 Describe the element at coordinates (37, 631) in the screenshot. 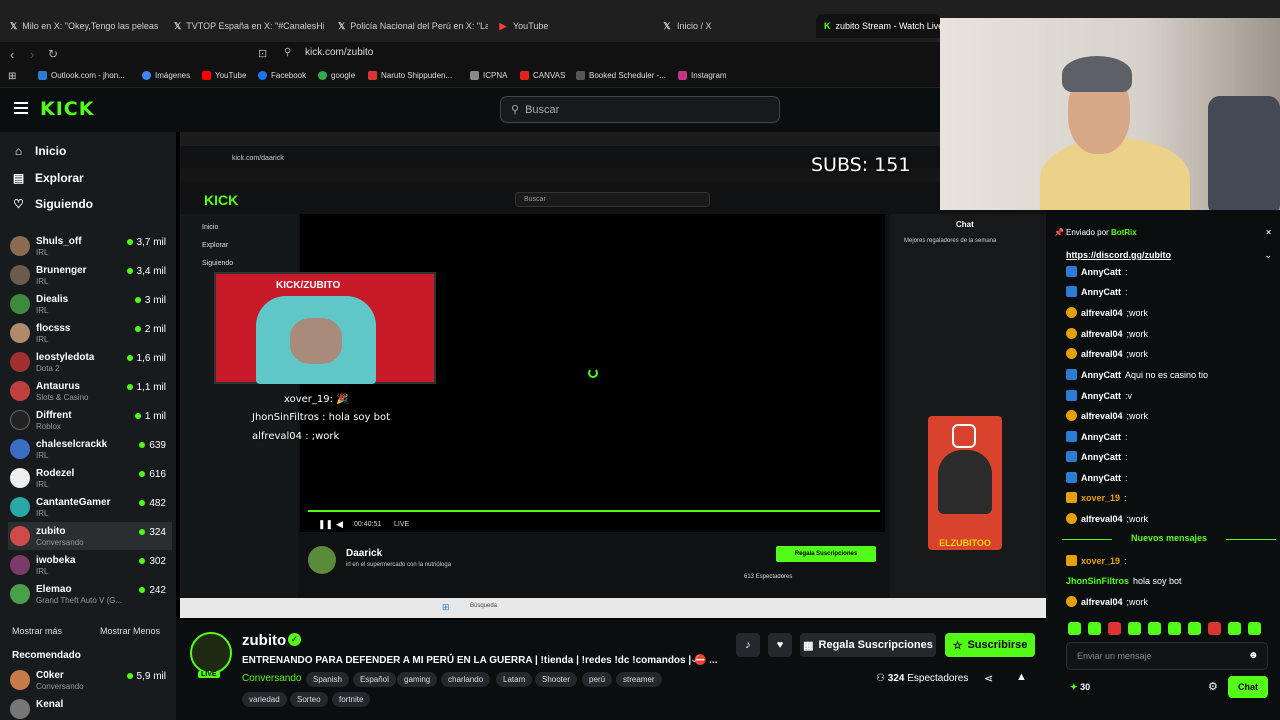

I see `show-more-link: Mostrar más` at that location.